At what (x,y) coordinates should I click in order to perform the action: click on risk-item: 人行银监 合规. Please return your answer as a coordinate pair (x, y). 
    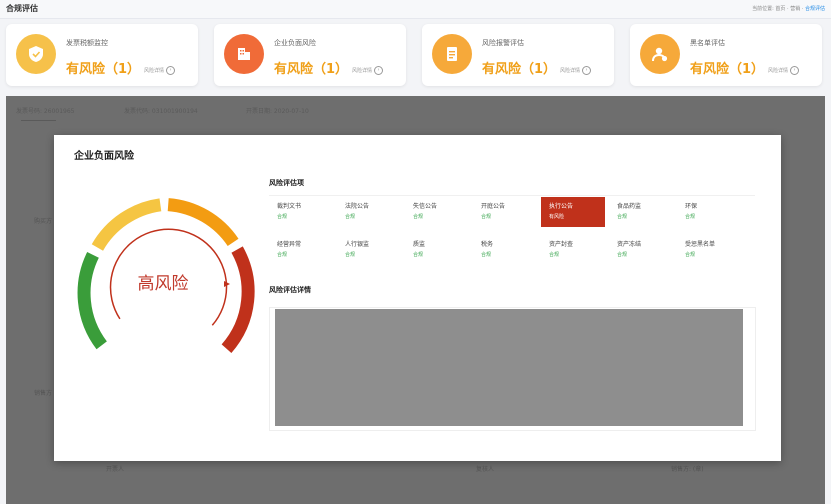
    Looking at the image, I should click on (369, 250).